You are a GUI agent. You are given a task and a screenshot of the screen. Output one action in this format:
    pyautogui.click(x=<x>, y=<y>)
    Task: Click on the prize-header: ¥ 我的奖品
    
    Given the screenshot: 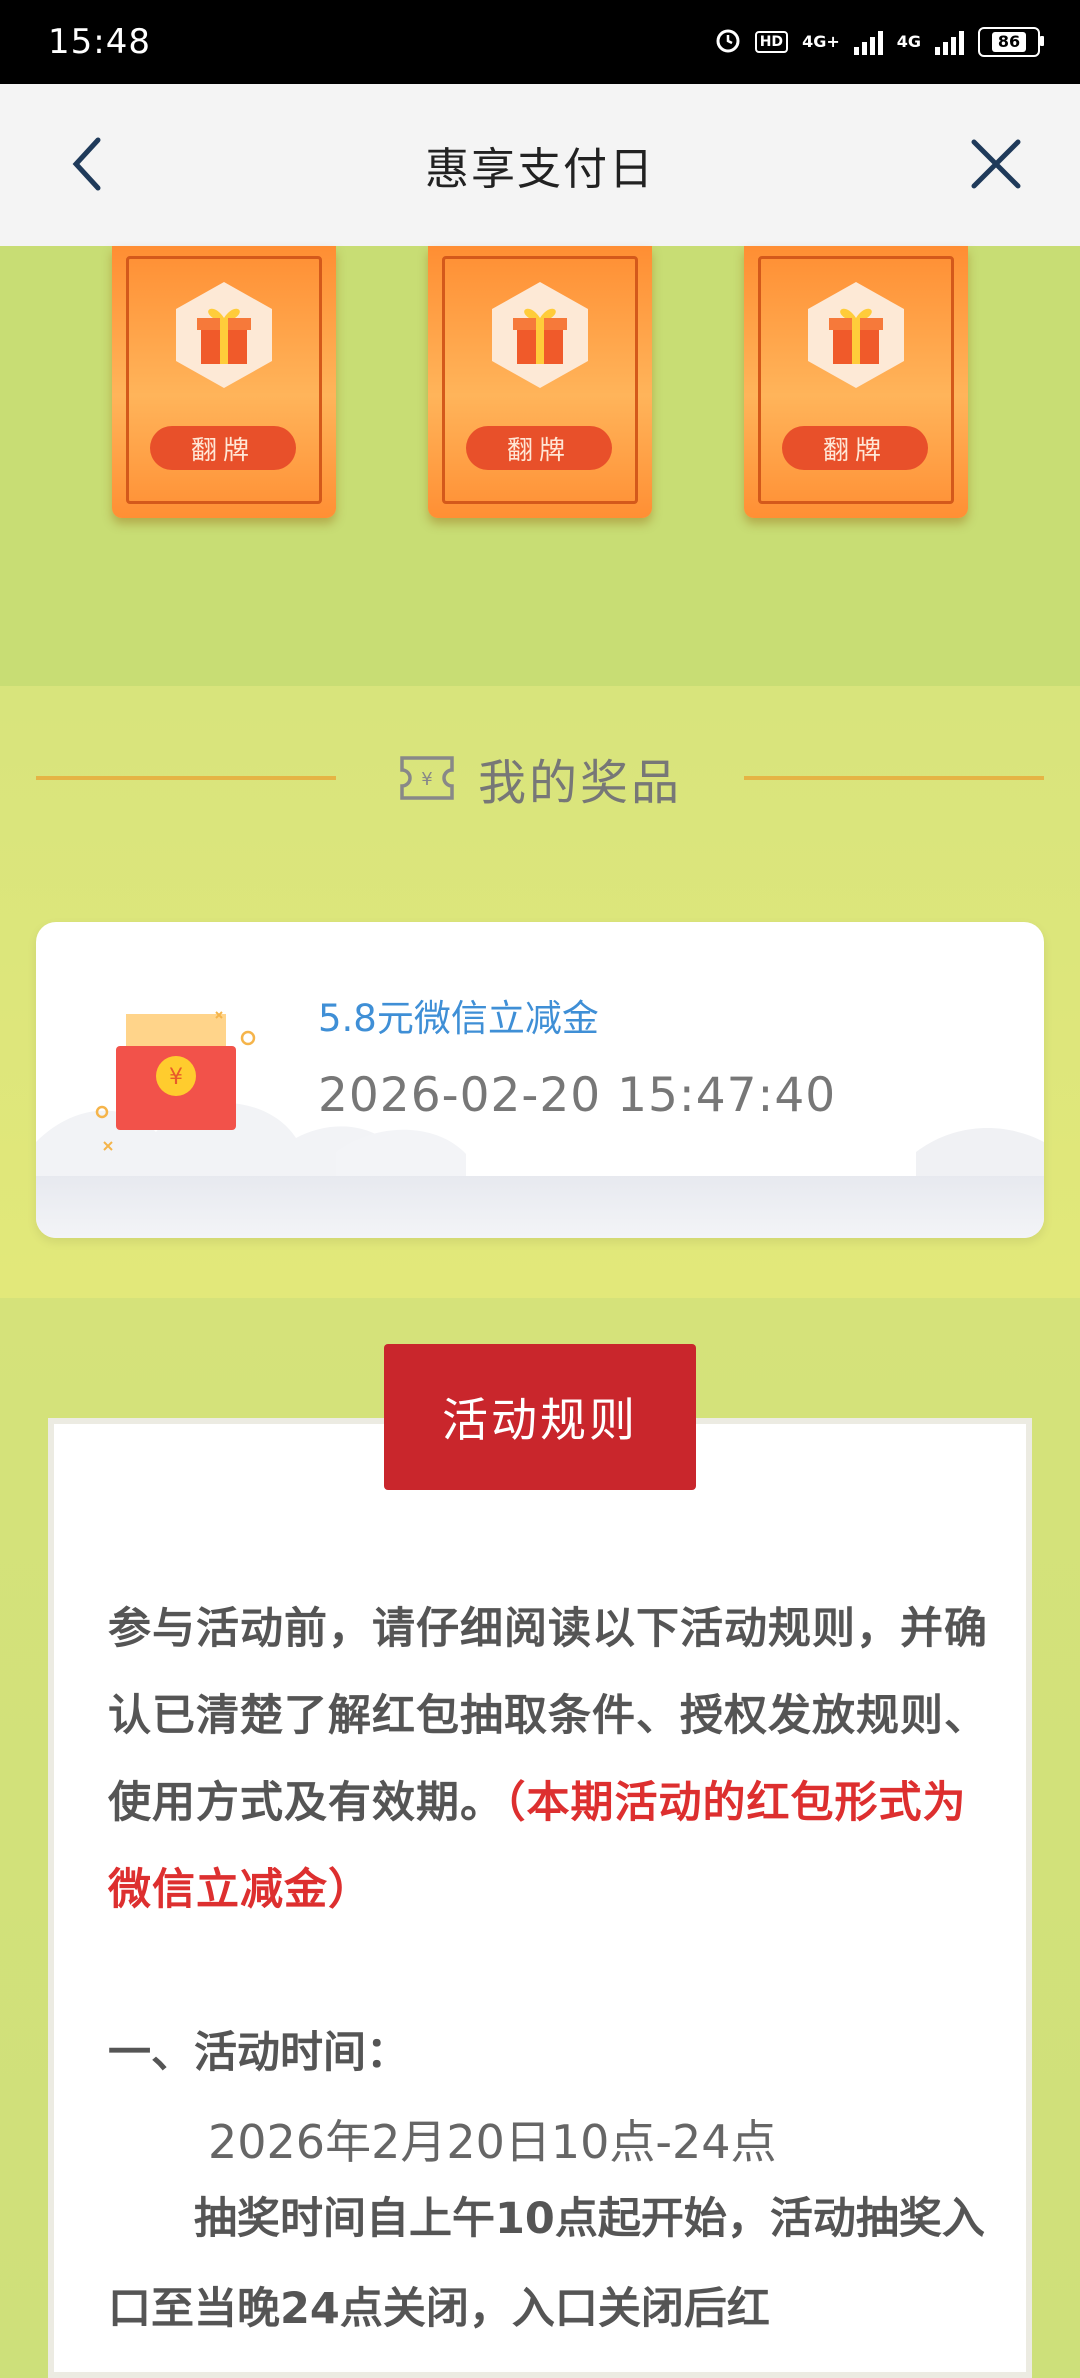 What is the action you would take?
    pyautogui.click(x=540, y=778)
    